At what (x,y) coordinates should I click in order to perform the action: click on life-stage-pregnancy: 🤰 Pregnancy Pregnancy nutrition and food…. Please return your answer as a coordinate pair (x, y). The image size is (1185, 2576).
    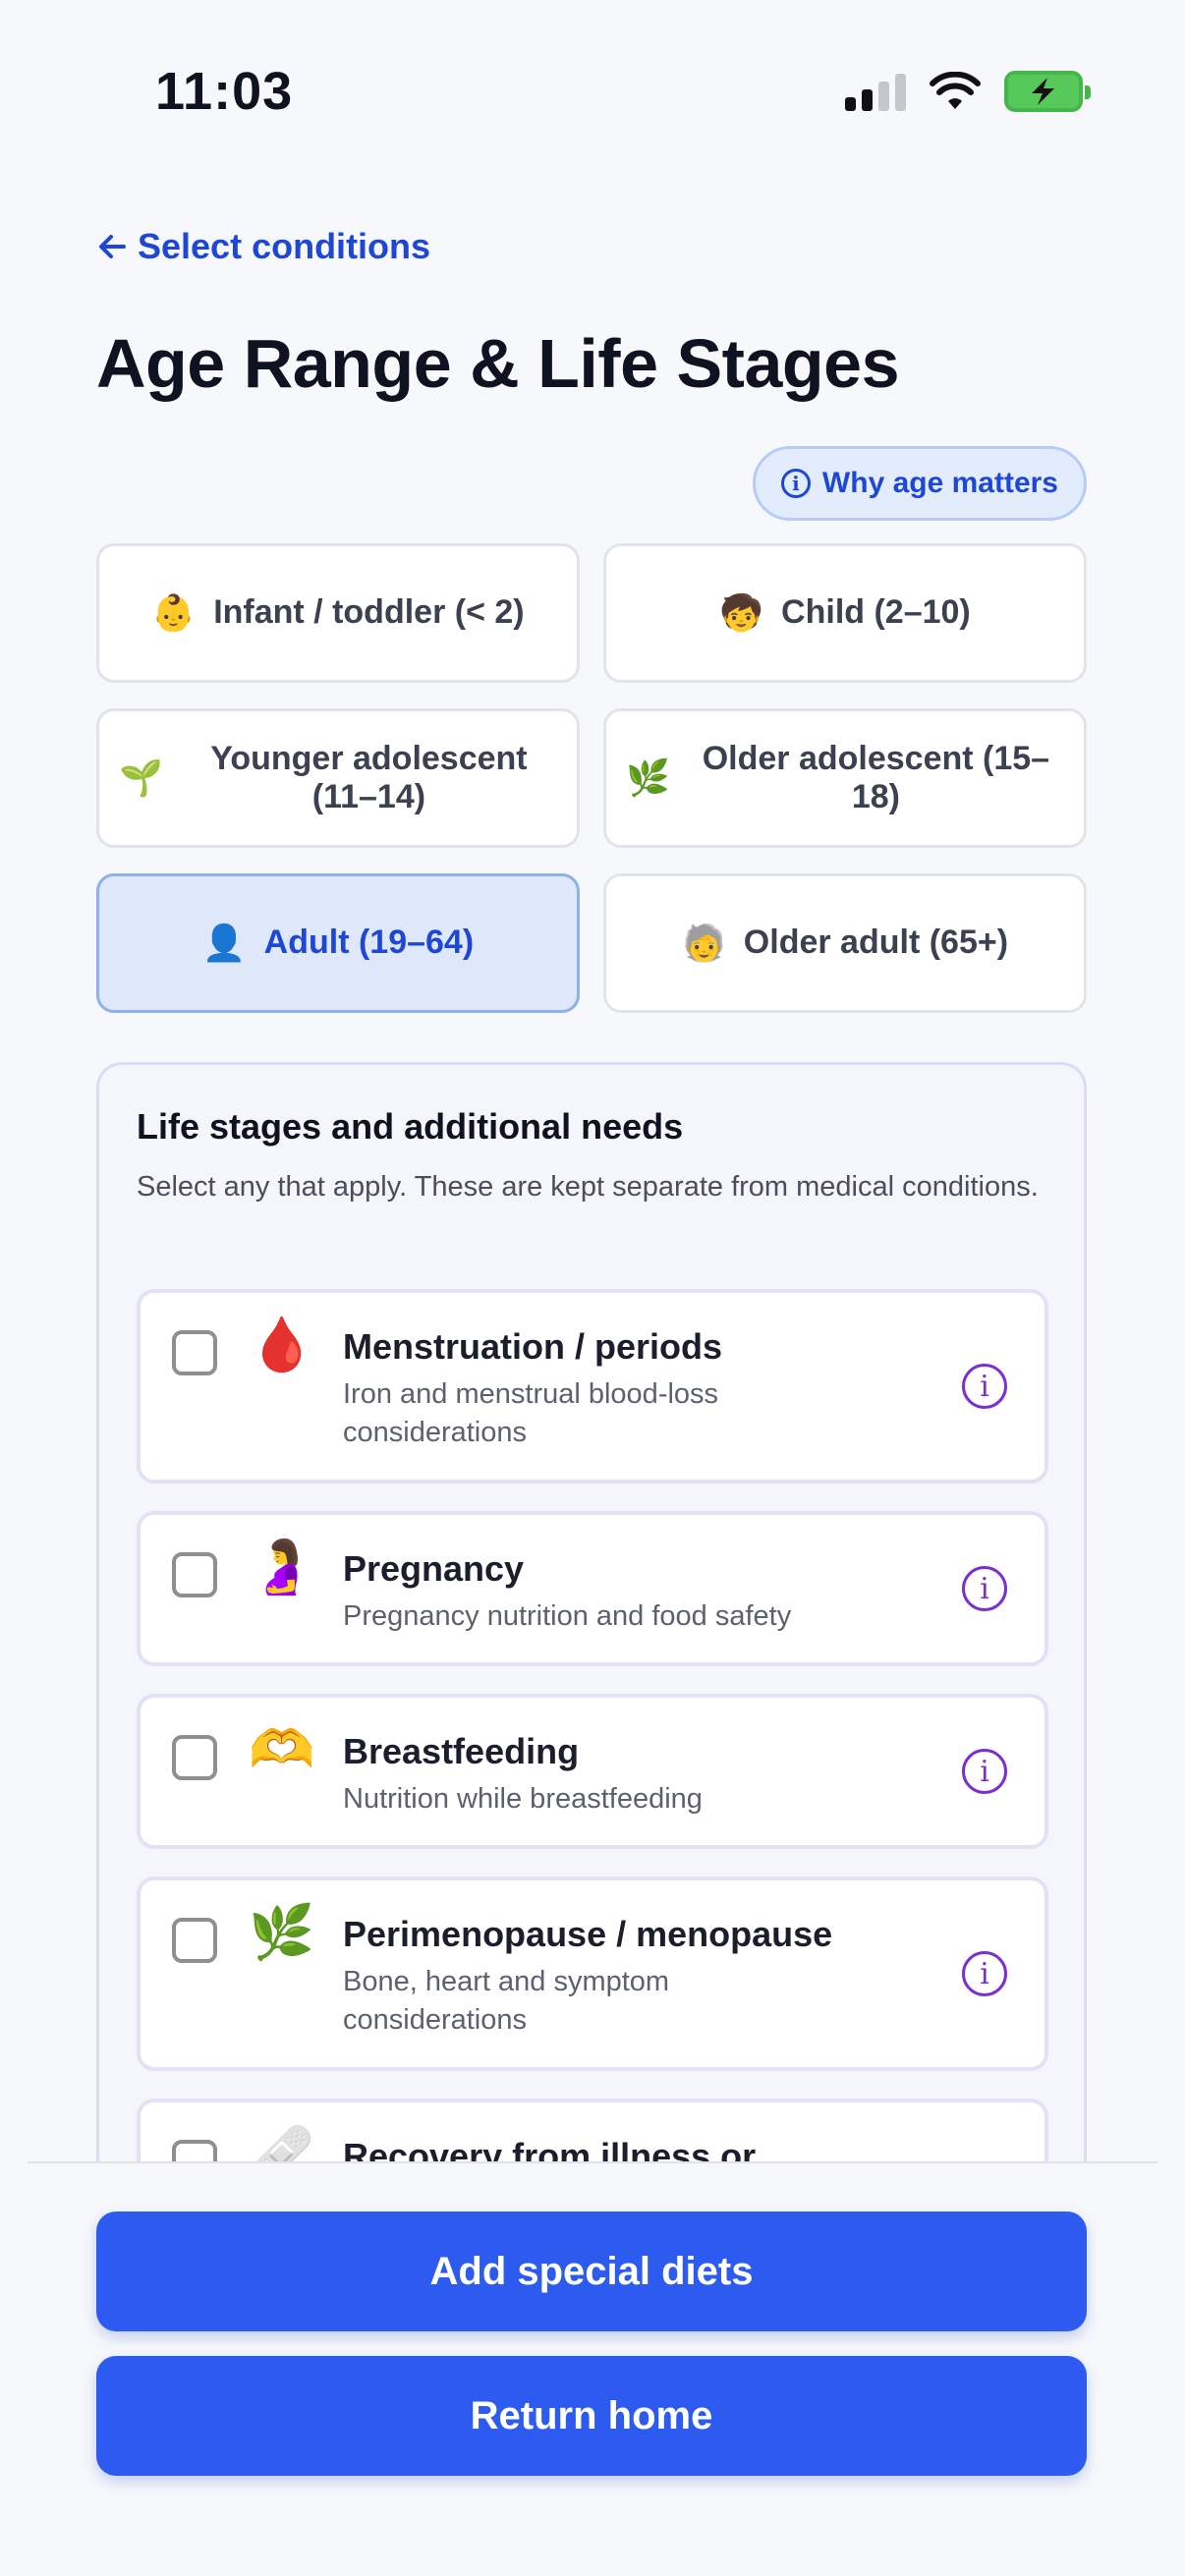
    Looking at the image, I should click on (592, 1588).